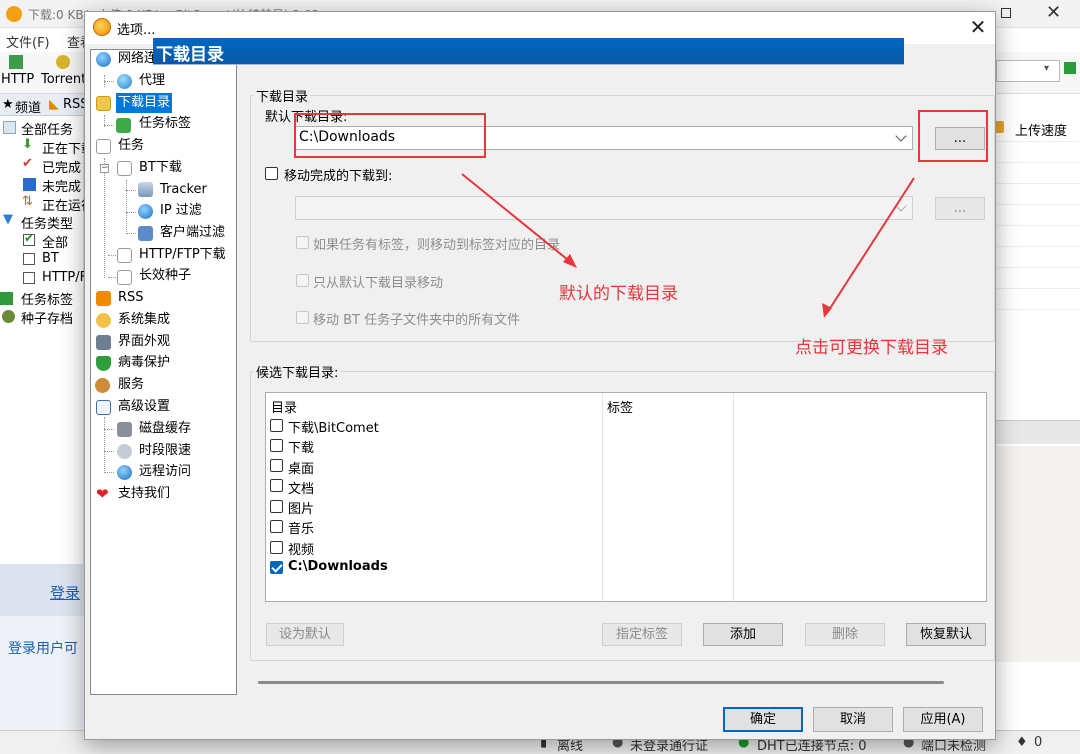  What do you see at coordinates (28, 41) in the screenshot?
I see `menu-file: 文件(F)` at bounding box center [28, 41].